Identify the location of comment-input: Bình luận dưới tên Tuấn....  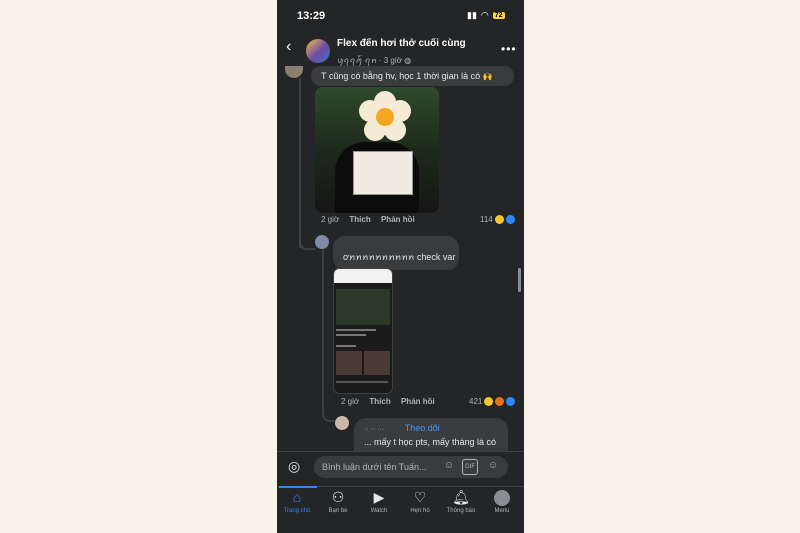
(411, 467).